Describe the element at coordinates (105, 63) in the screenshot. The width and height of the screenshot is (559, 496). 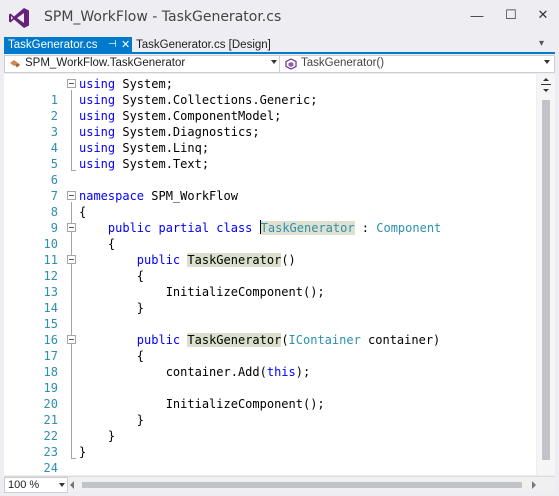
I see `type-dropdown-value: SPM_WorkFlow.TaskGenerator` at that location.